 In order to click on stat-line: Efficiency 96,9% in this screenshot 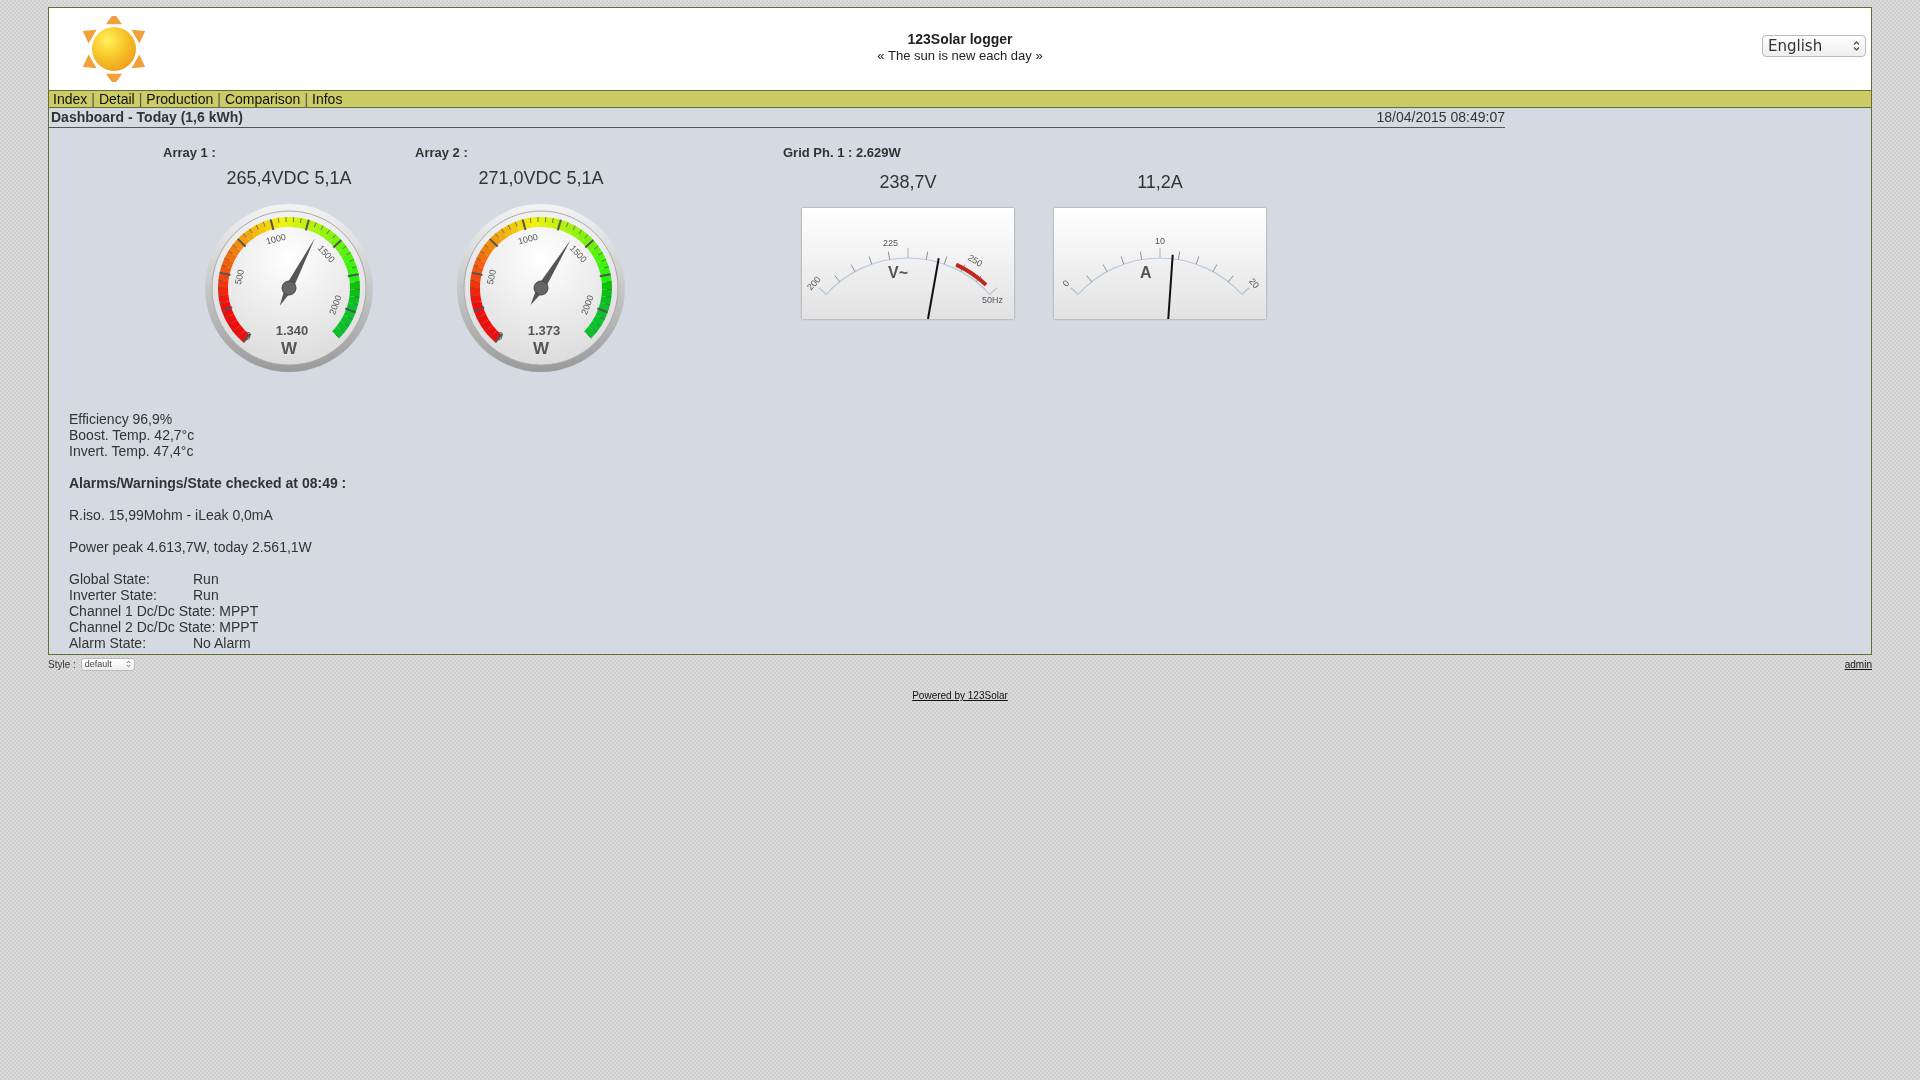, I will do `click(121, 419)`.